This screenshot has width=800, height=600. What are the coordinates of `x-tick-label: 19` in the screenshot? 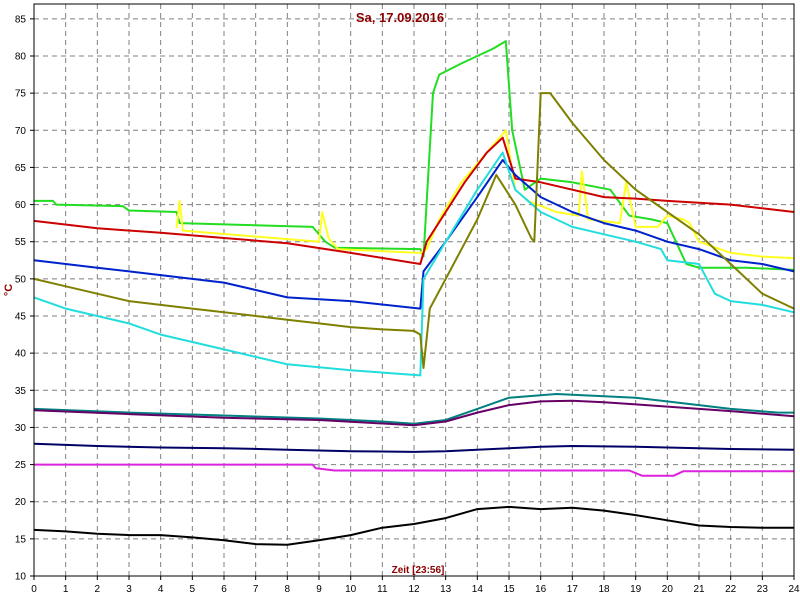 It's located at (636, 589).